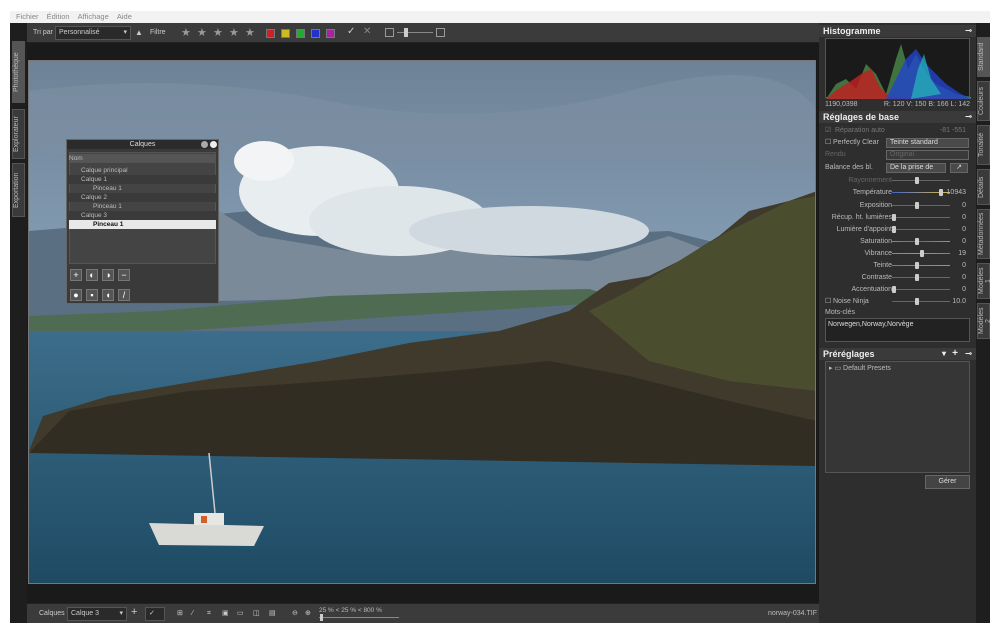 The image size is (1000, 633). What do you see at coordinates (213, 144) in the screenshot?
I see `close-icon` at bounding box center [213, 144].